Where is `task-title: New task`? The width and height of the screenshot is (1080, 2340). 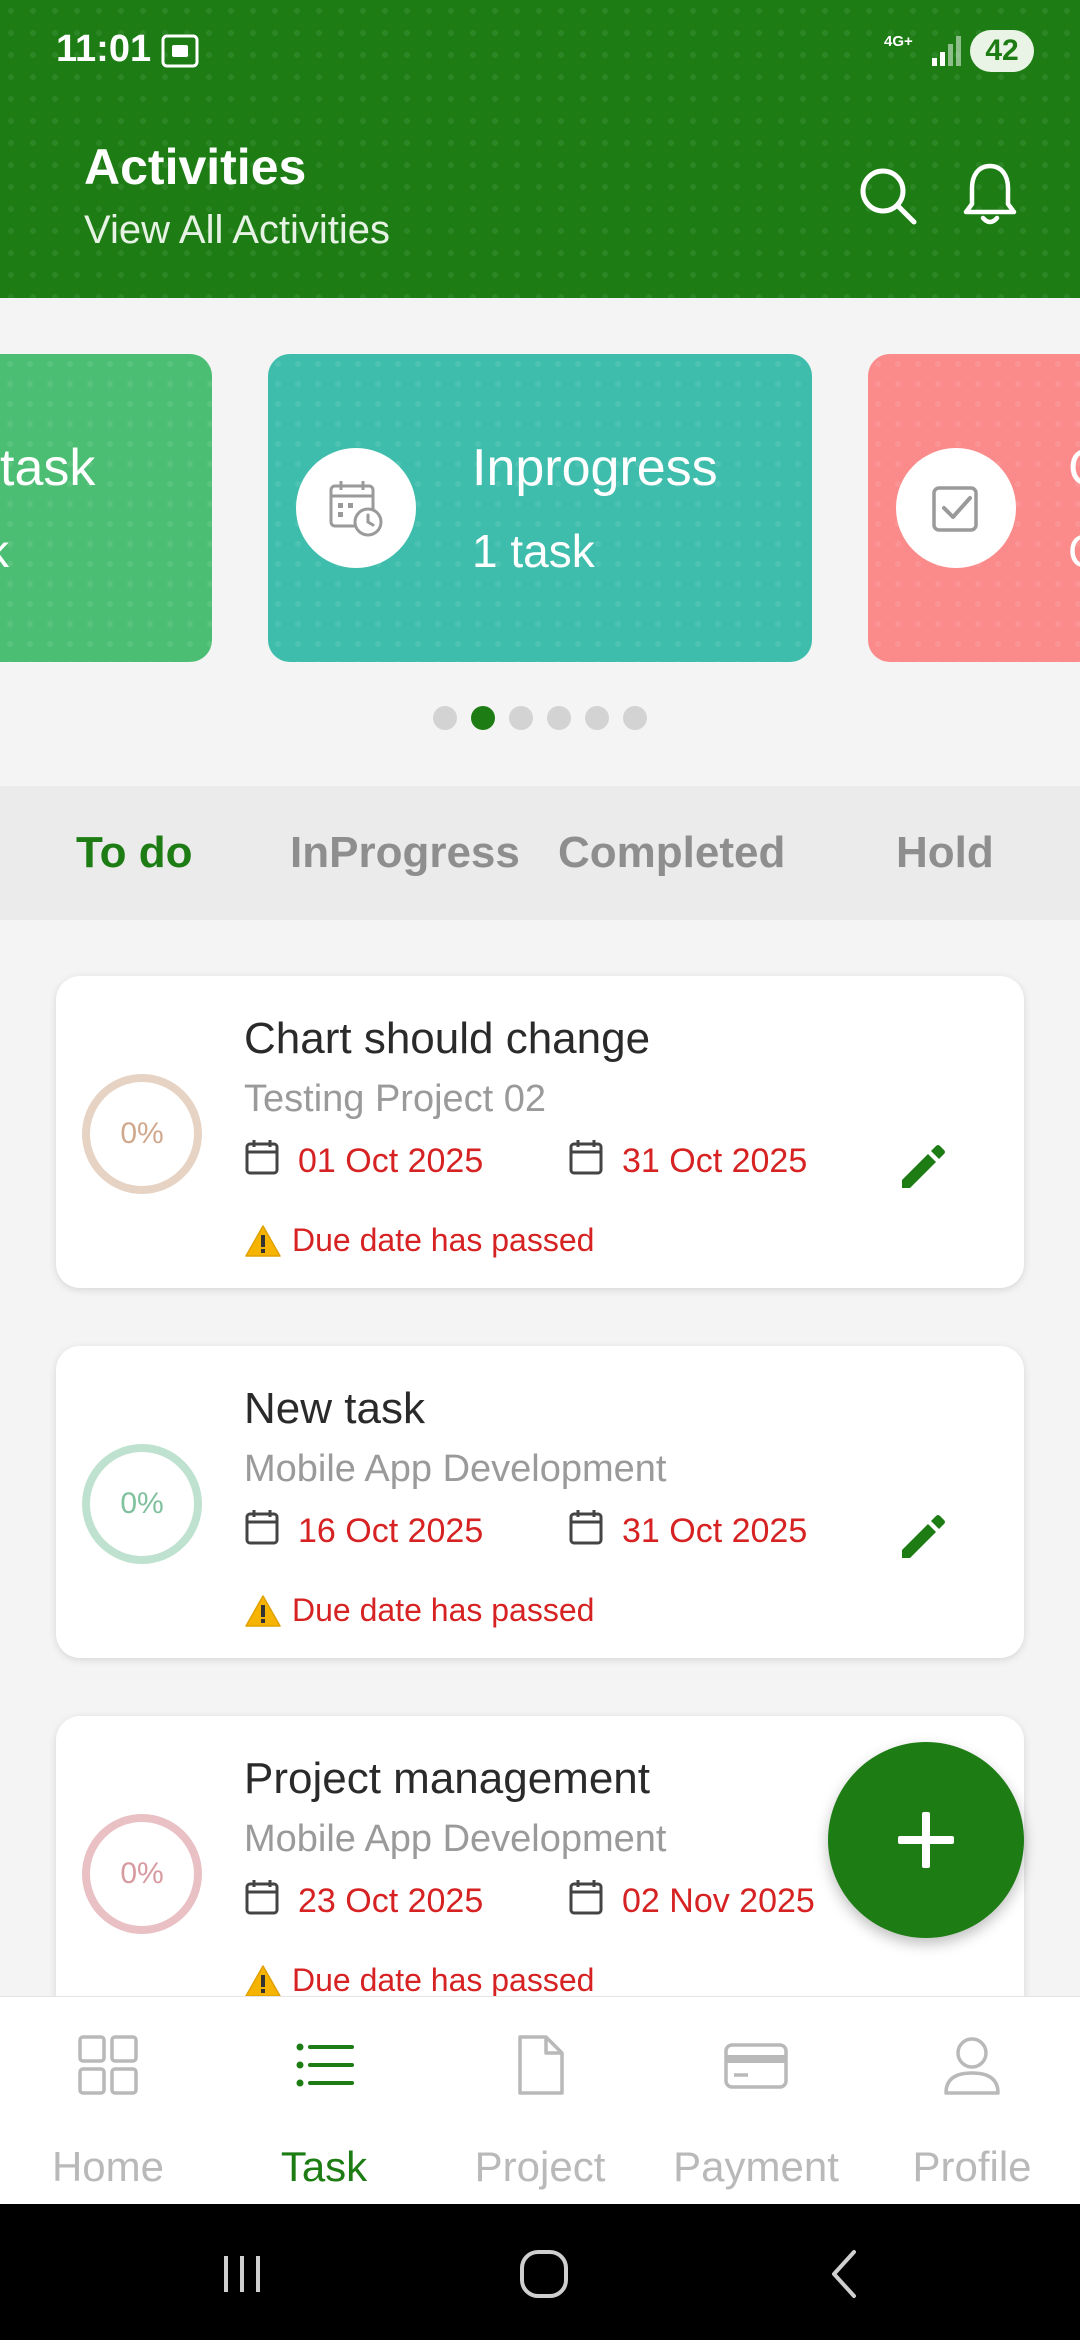 task-title: New task is located at coordinates (334, 1408).